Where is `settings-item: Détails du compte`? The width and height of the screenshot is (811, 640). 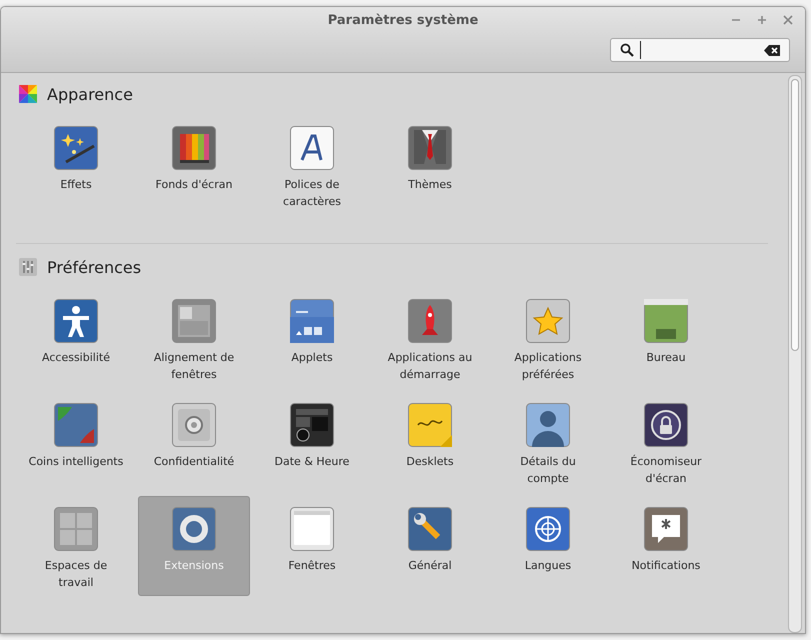 settings-item: Détails du compte is located at coordinates (548, 442).